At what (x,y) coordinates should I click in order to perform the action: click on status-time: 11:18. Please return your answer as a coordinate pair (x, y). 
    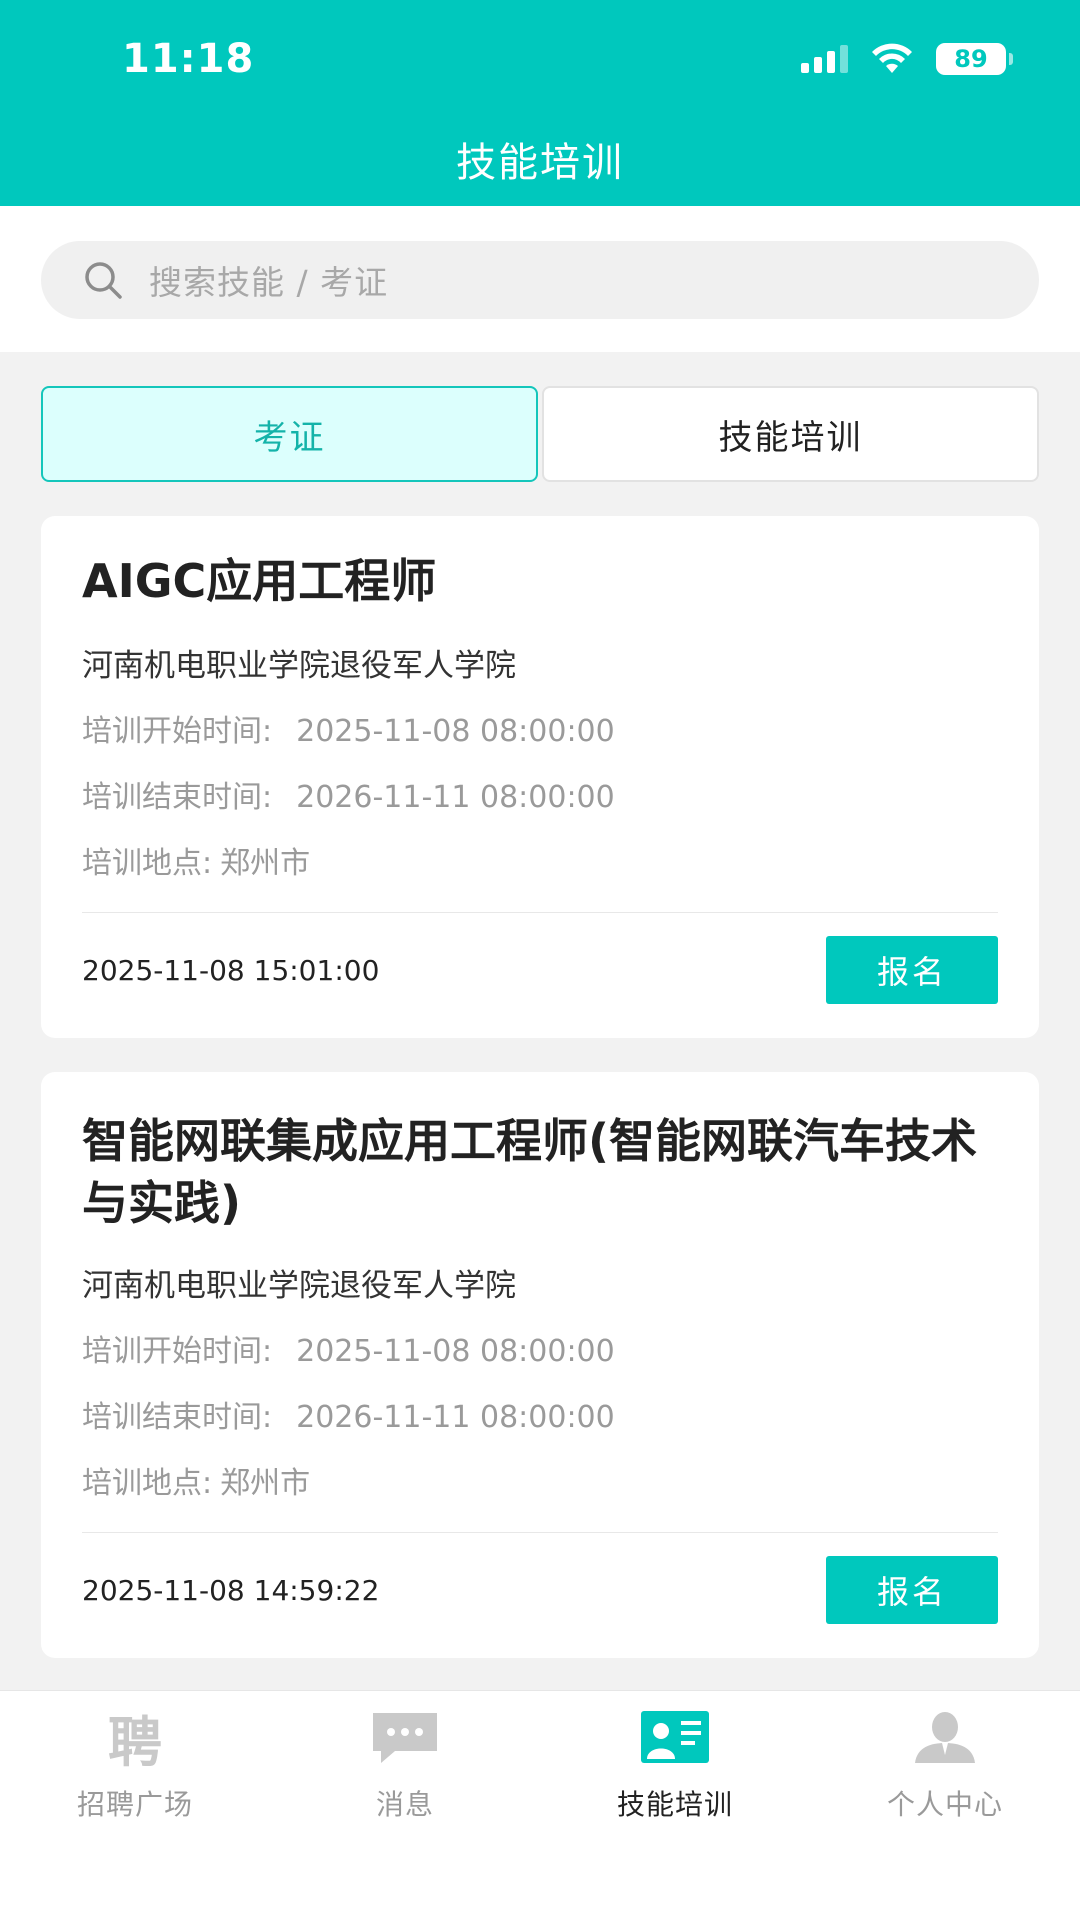
    Looking at the image, I should click on (188, 59).